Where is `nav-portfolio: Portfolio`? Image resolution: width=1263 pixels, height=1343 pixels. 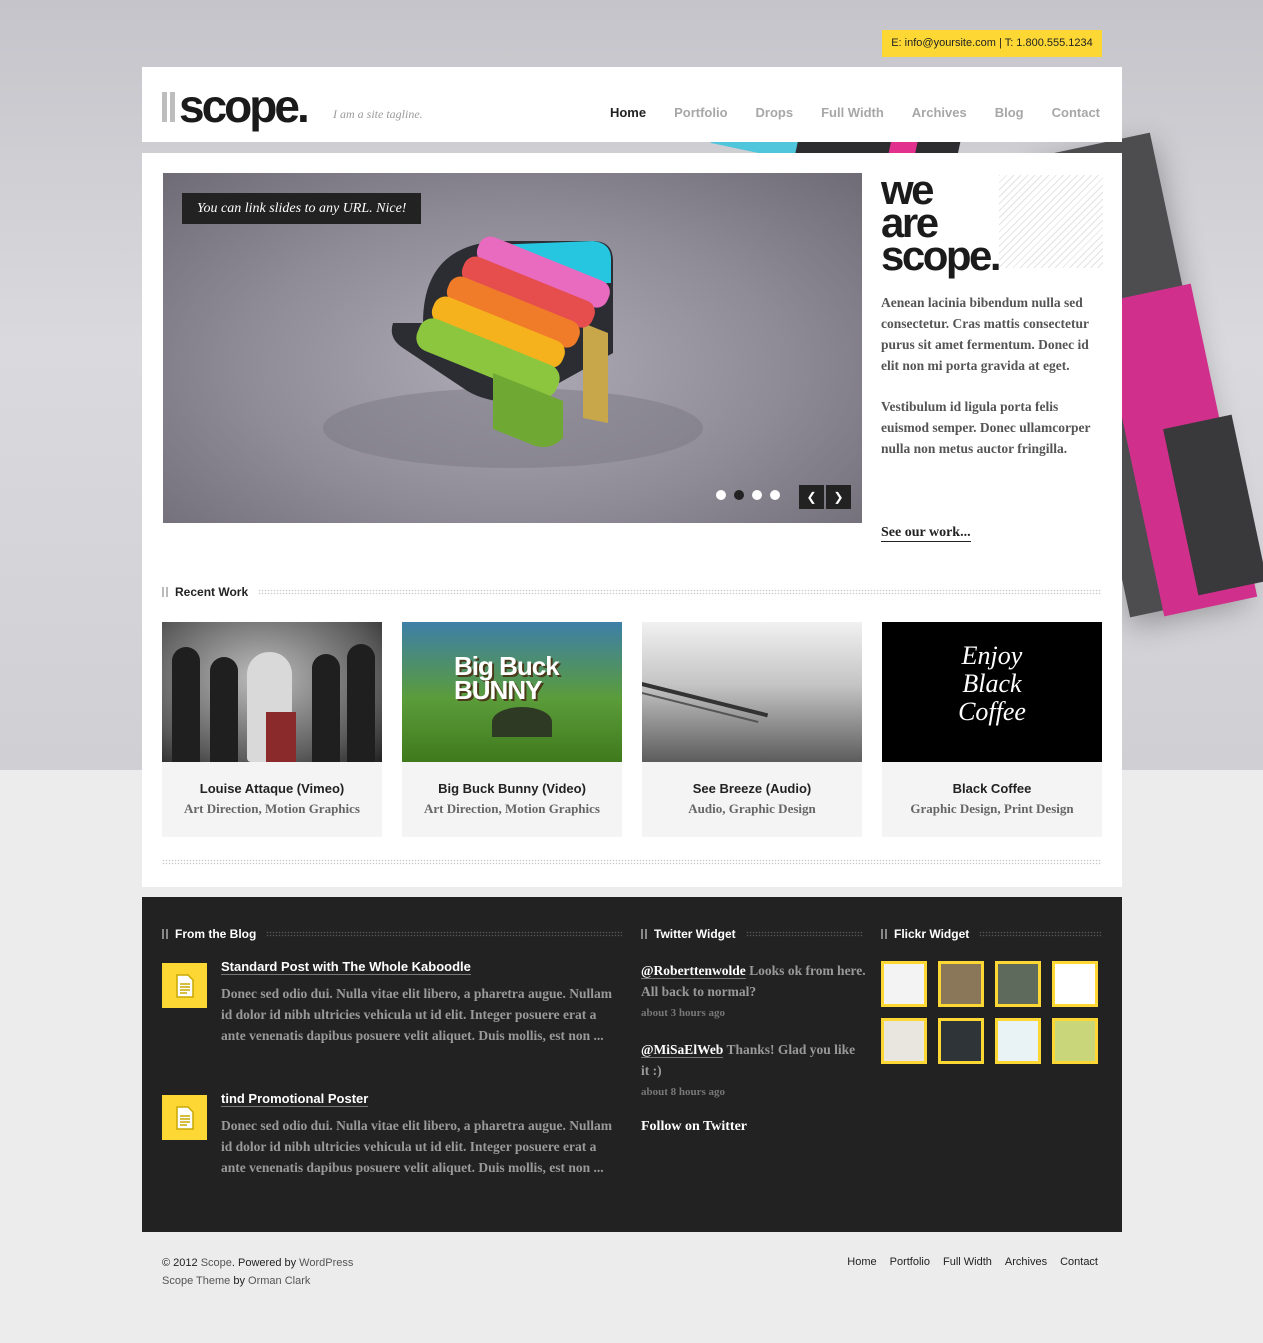 nav-portfolio: Portfolio is located at coordinates (700, 112).